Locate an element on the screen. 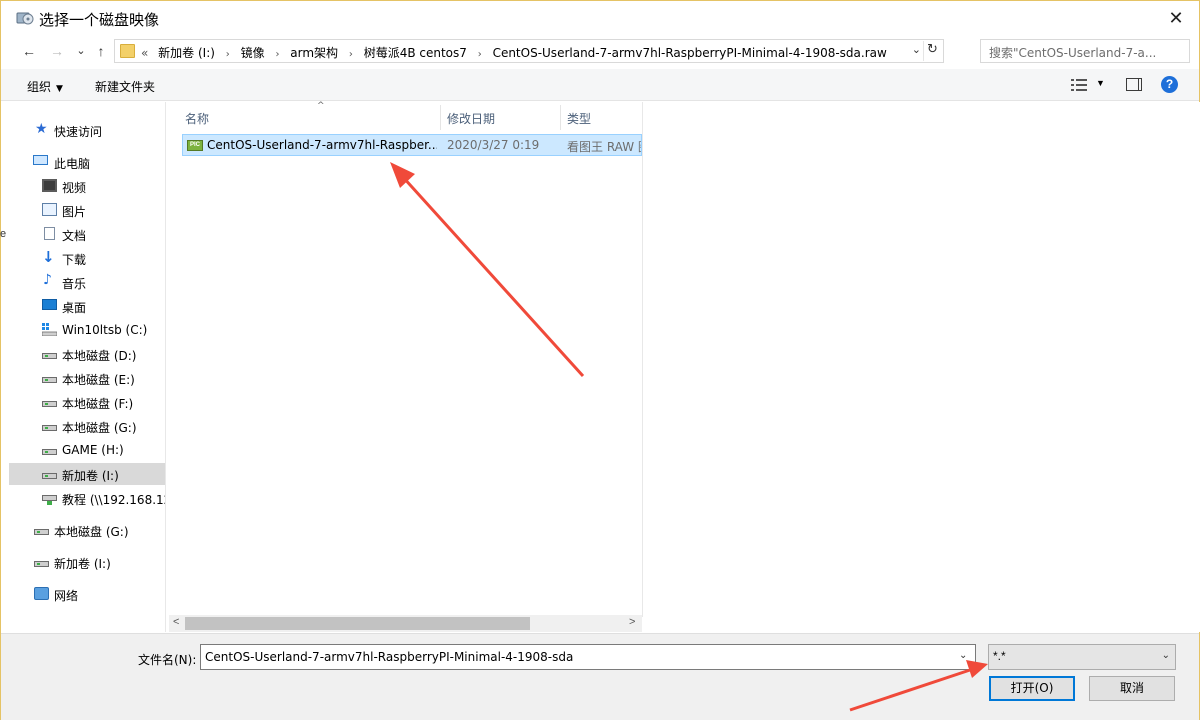 This screenshot has width=1200, height=720. sidebar-item-this-pc: 此电脑 is located at coordinates (87, 162).